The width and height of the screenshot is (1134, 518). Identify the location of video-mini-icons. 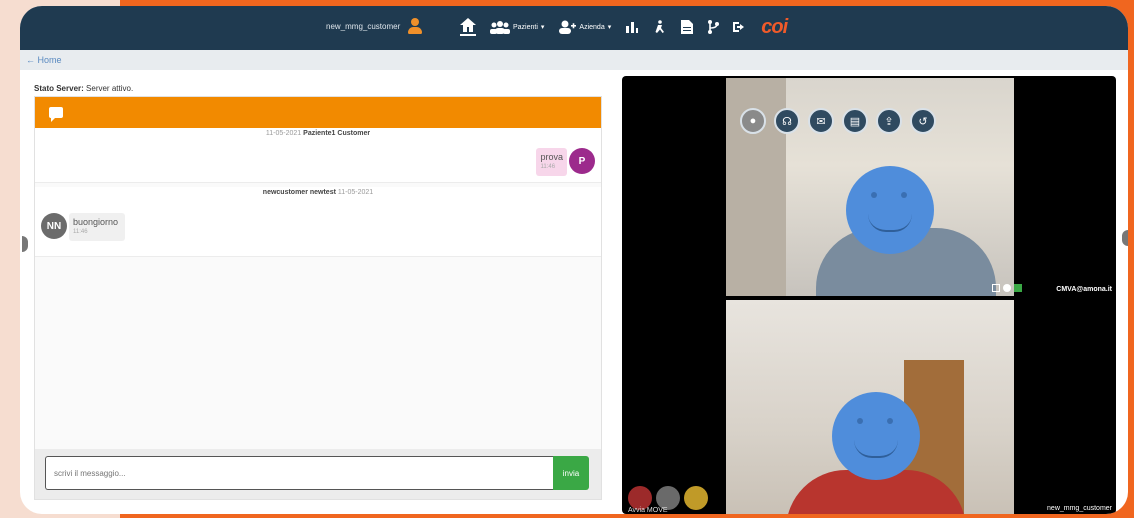
(1007, 288).